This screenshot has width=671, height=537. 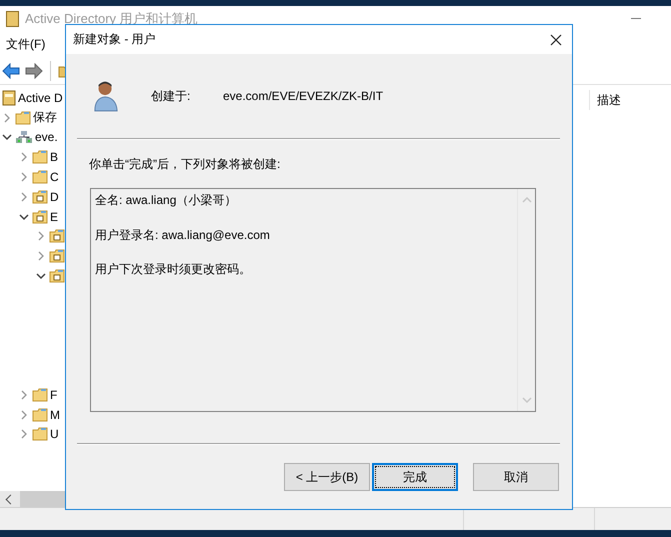 What do you see at coordinates (527, 400) in the screenshot?
I see `scroll-down-icon` at bounding box center [527, 400].